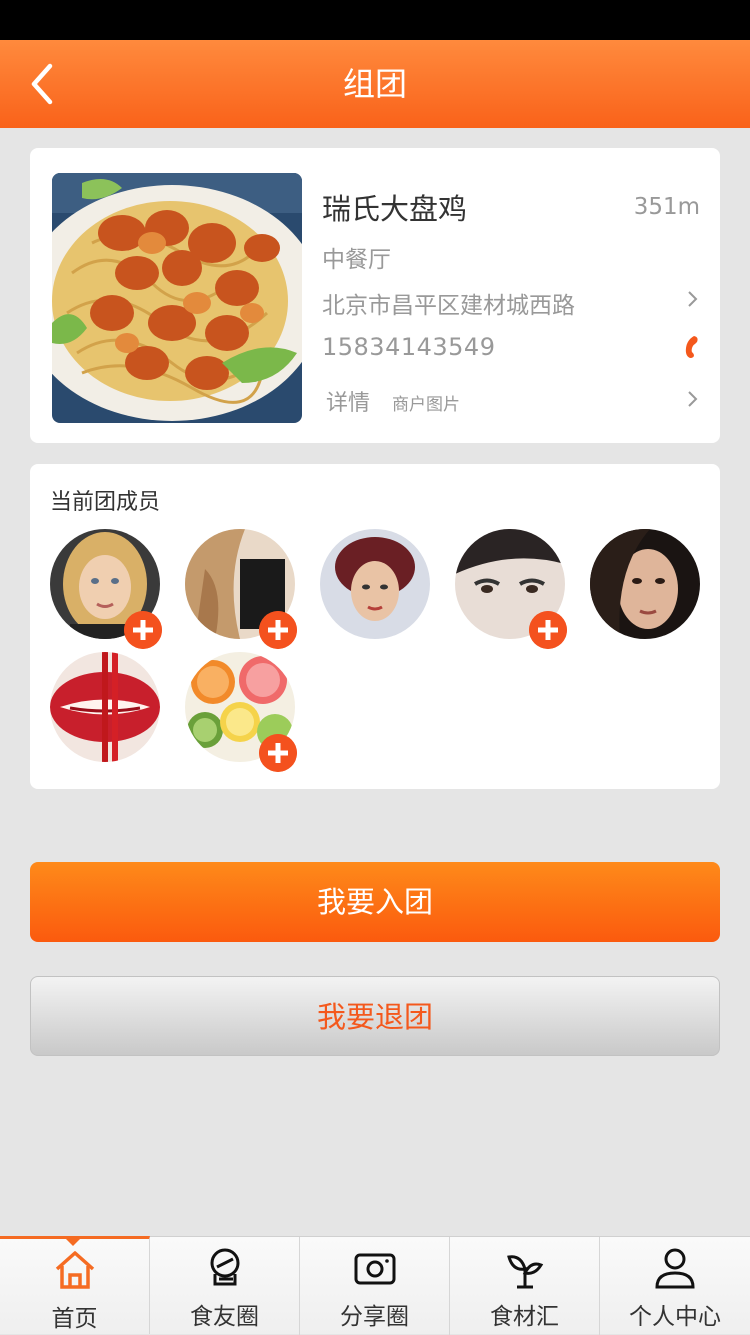  Describe the element at coordinates (374, 1317) in the screenshot. I see `tab-label: 分享圈` at that location.